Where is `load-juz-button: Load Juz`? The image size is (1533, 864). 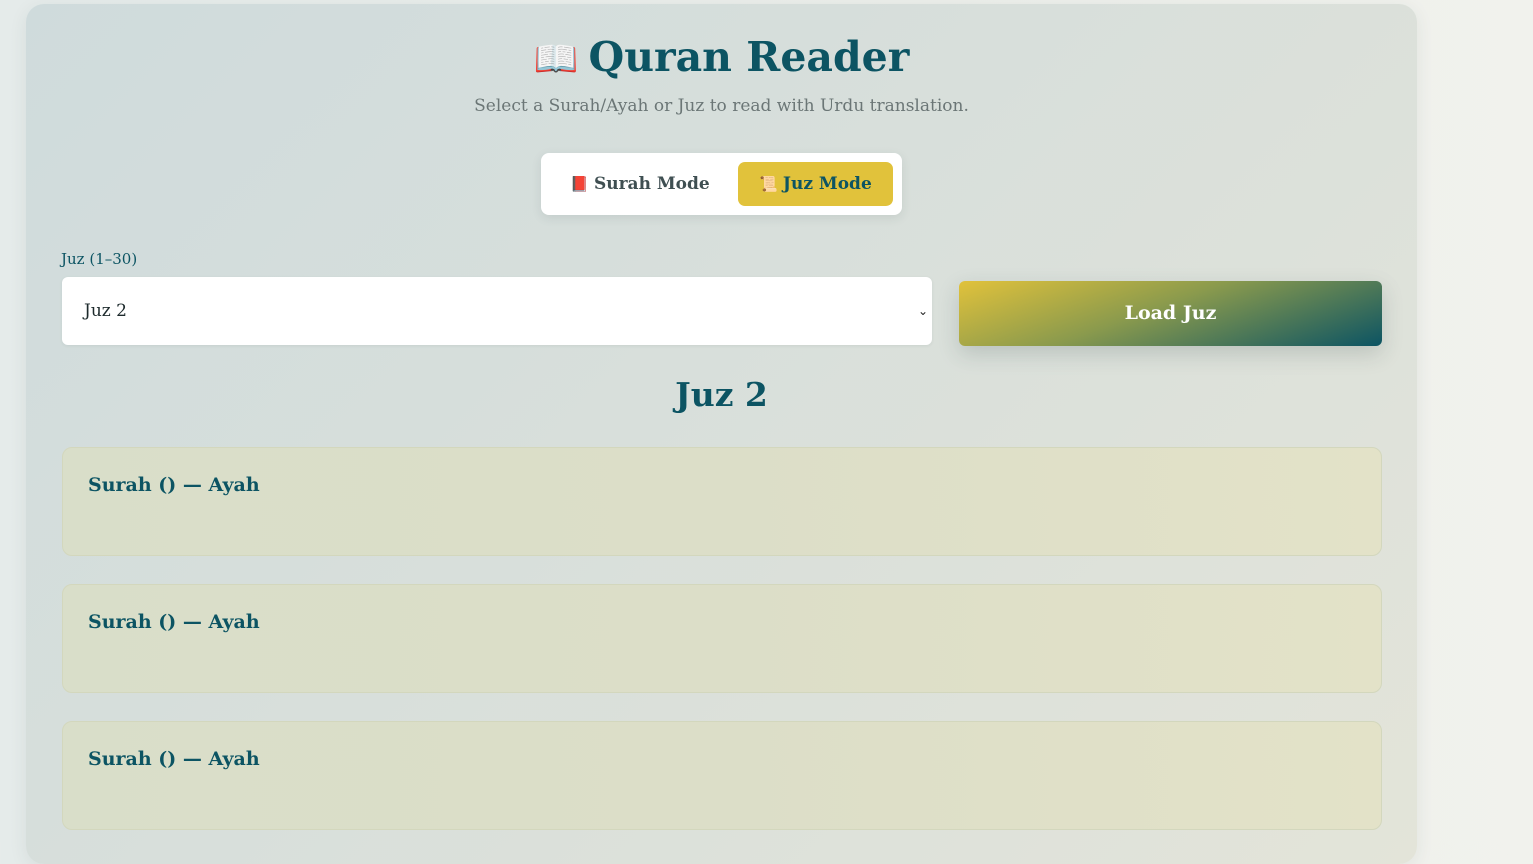 load-juz-button: Load Juz is located at coordinates (1170, 313).